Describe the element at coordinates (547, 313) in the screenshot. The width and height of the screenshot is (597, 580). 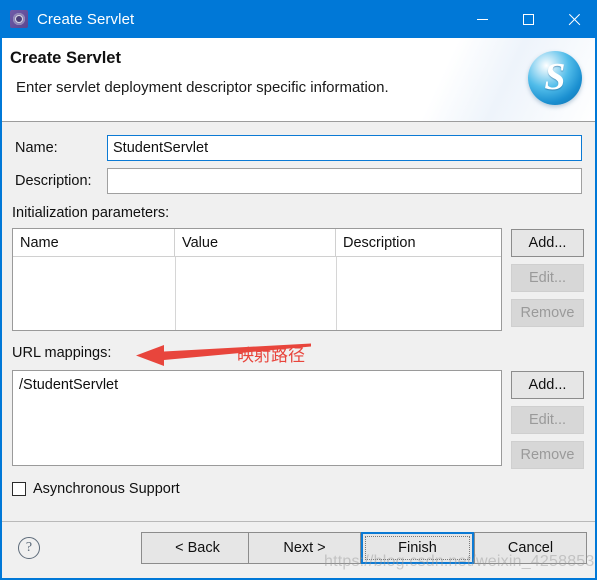
I see `init-params-remove-button: Remove` at that location.